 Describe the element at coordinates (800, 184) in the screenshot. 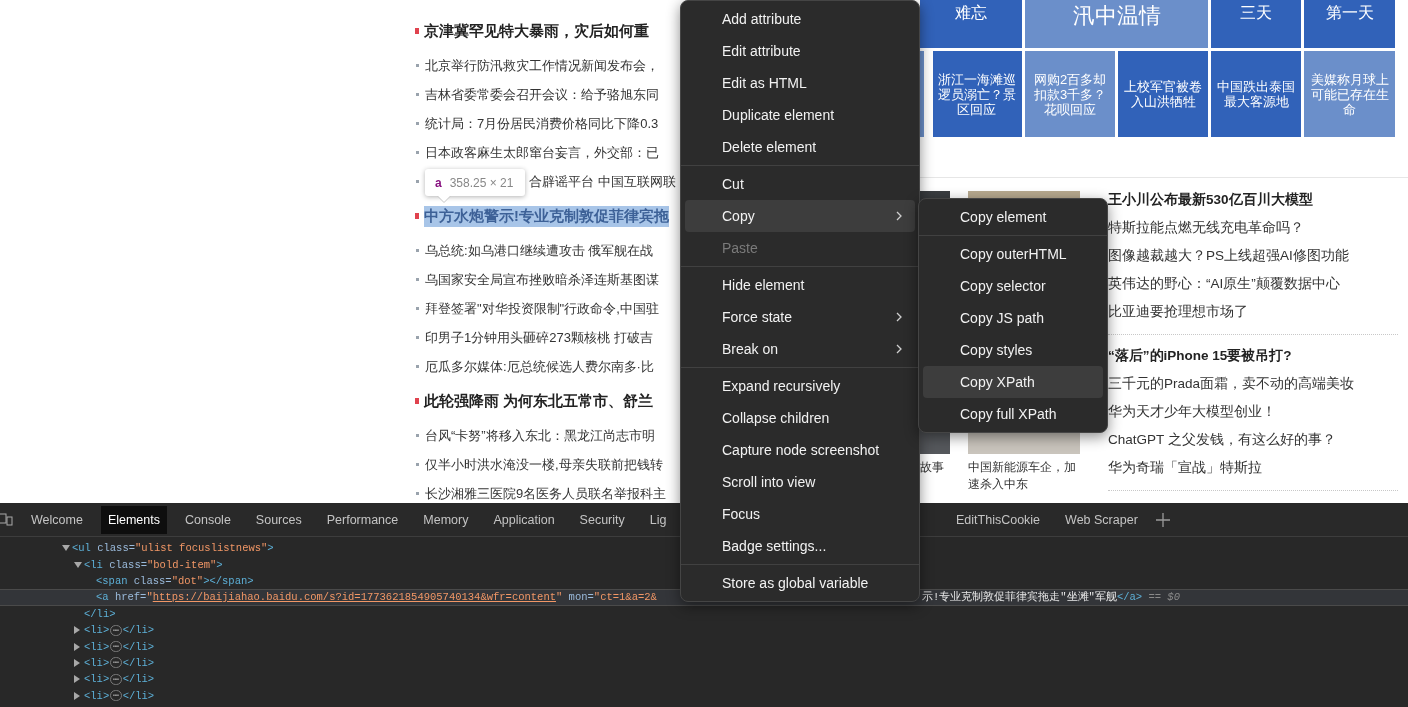

I see `menu-item: Cut` at that location.